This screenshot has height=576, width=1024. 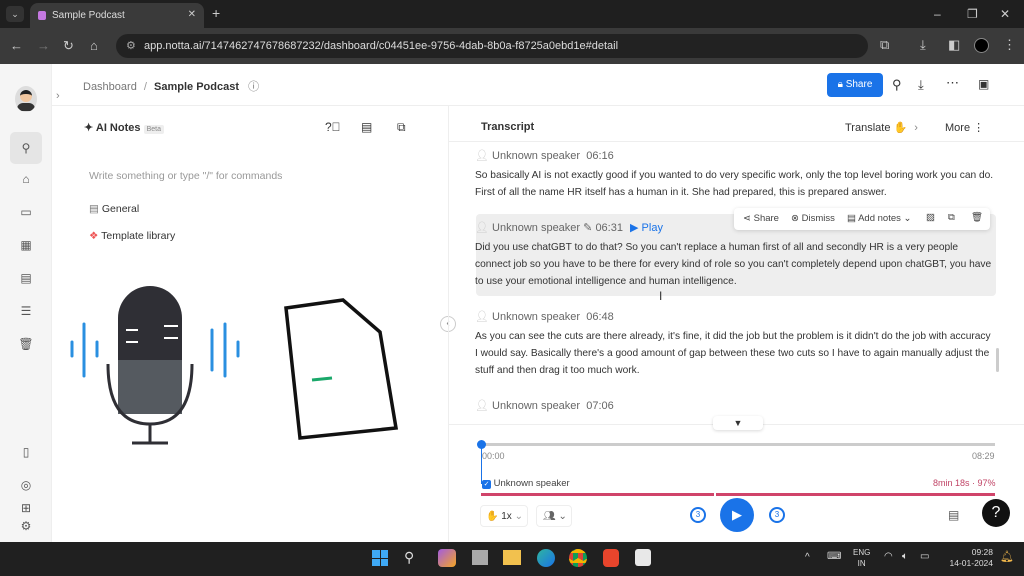 I want to click on browser-tab: Sample Podcast ✕, so click(x=117, y=15).